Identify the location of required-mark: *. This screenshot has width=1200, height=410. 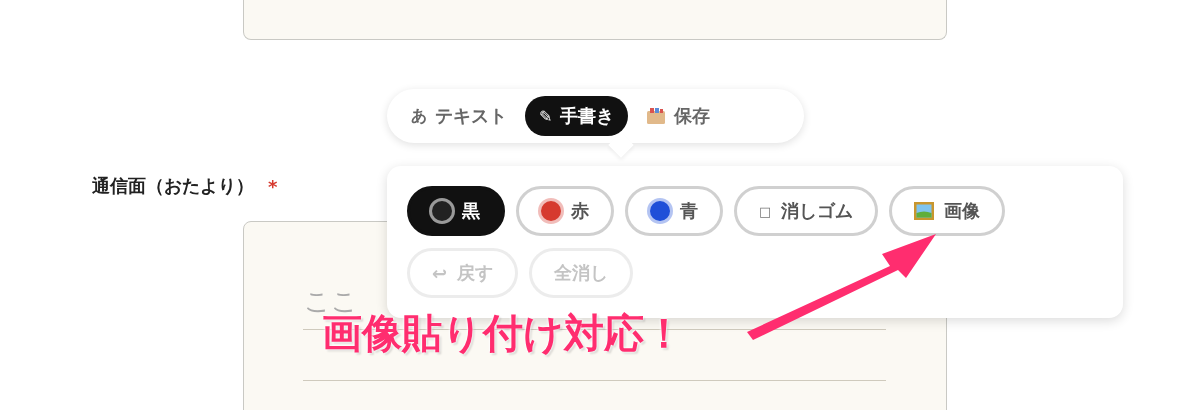
(273, 186).